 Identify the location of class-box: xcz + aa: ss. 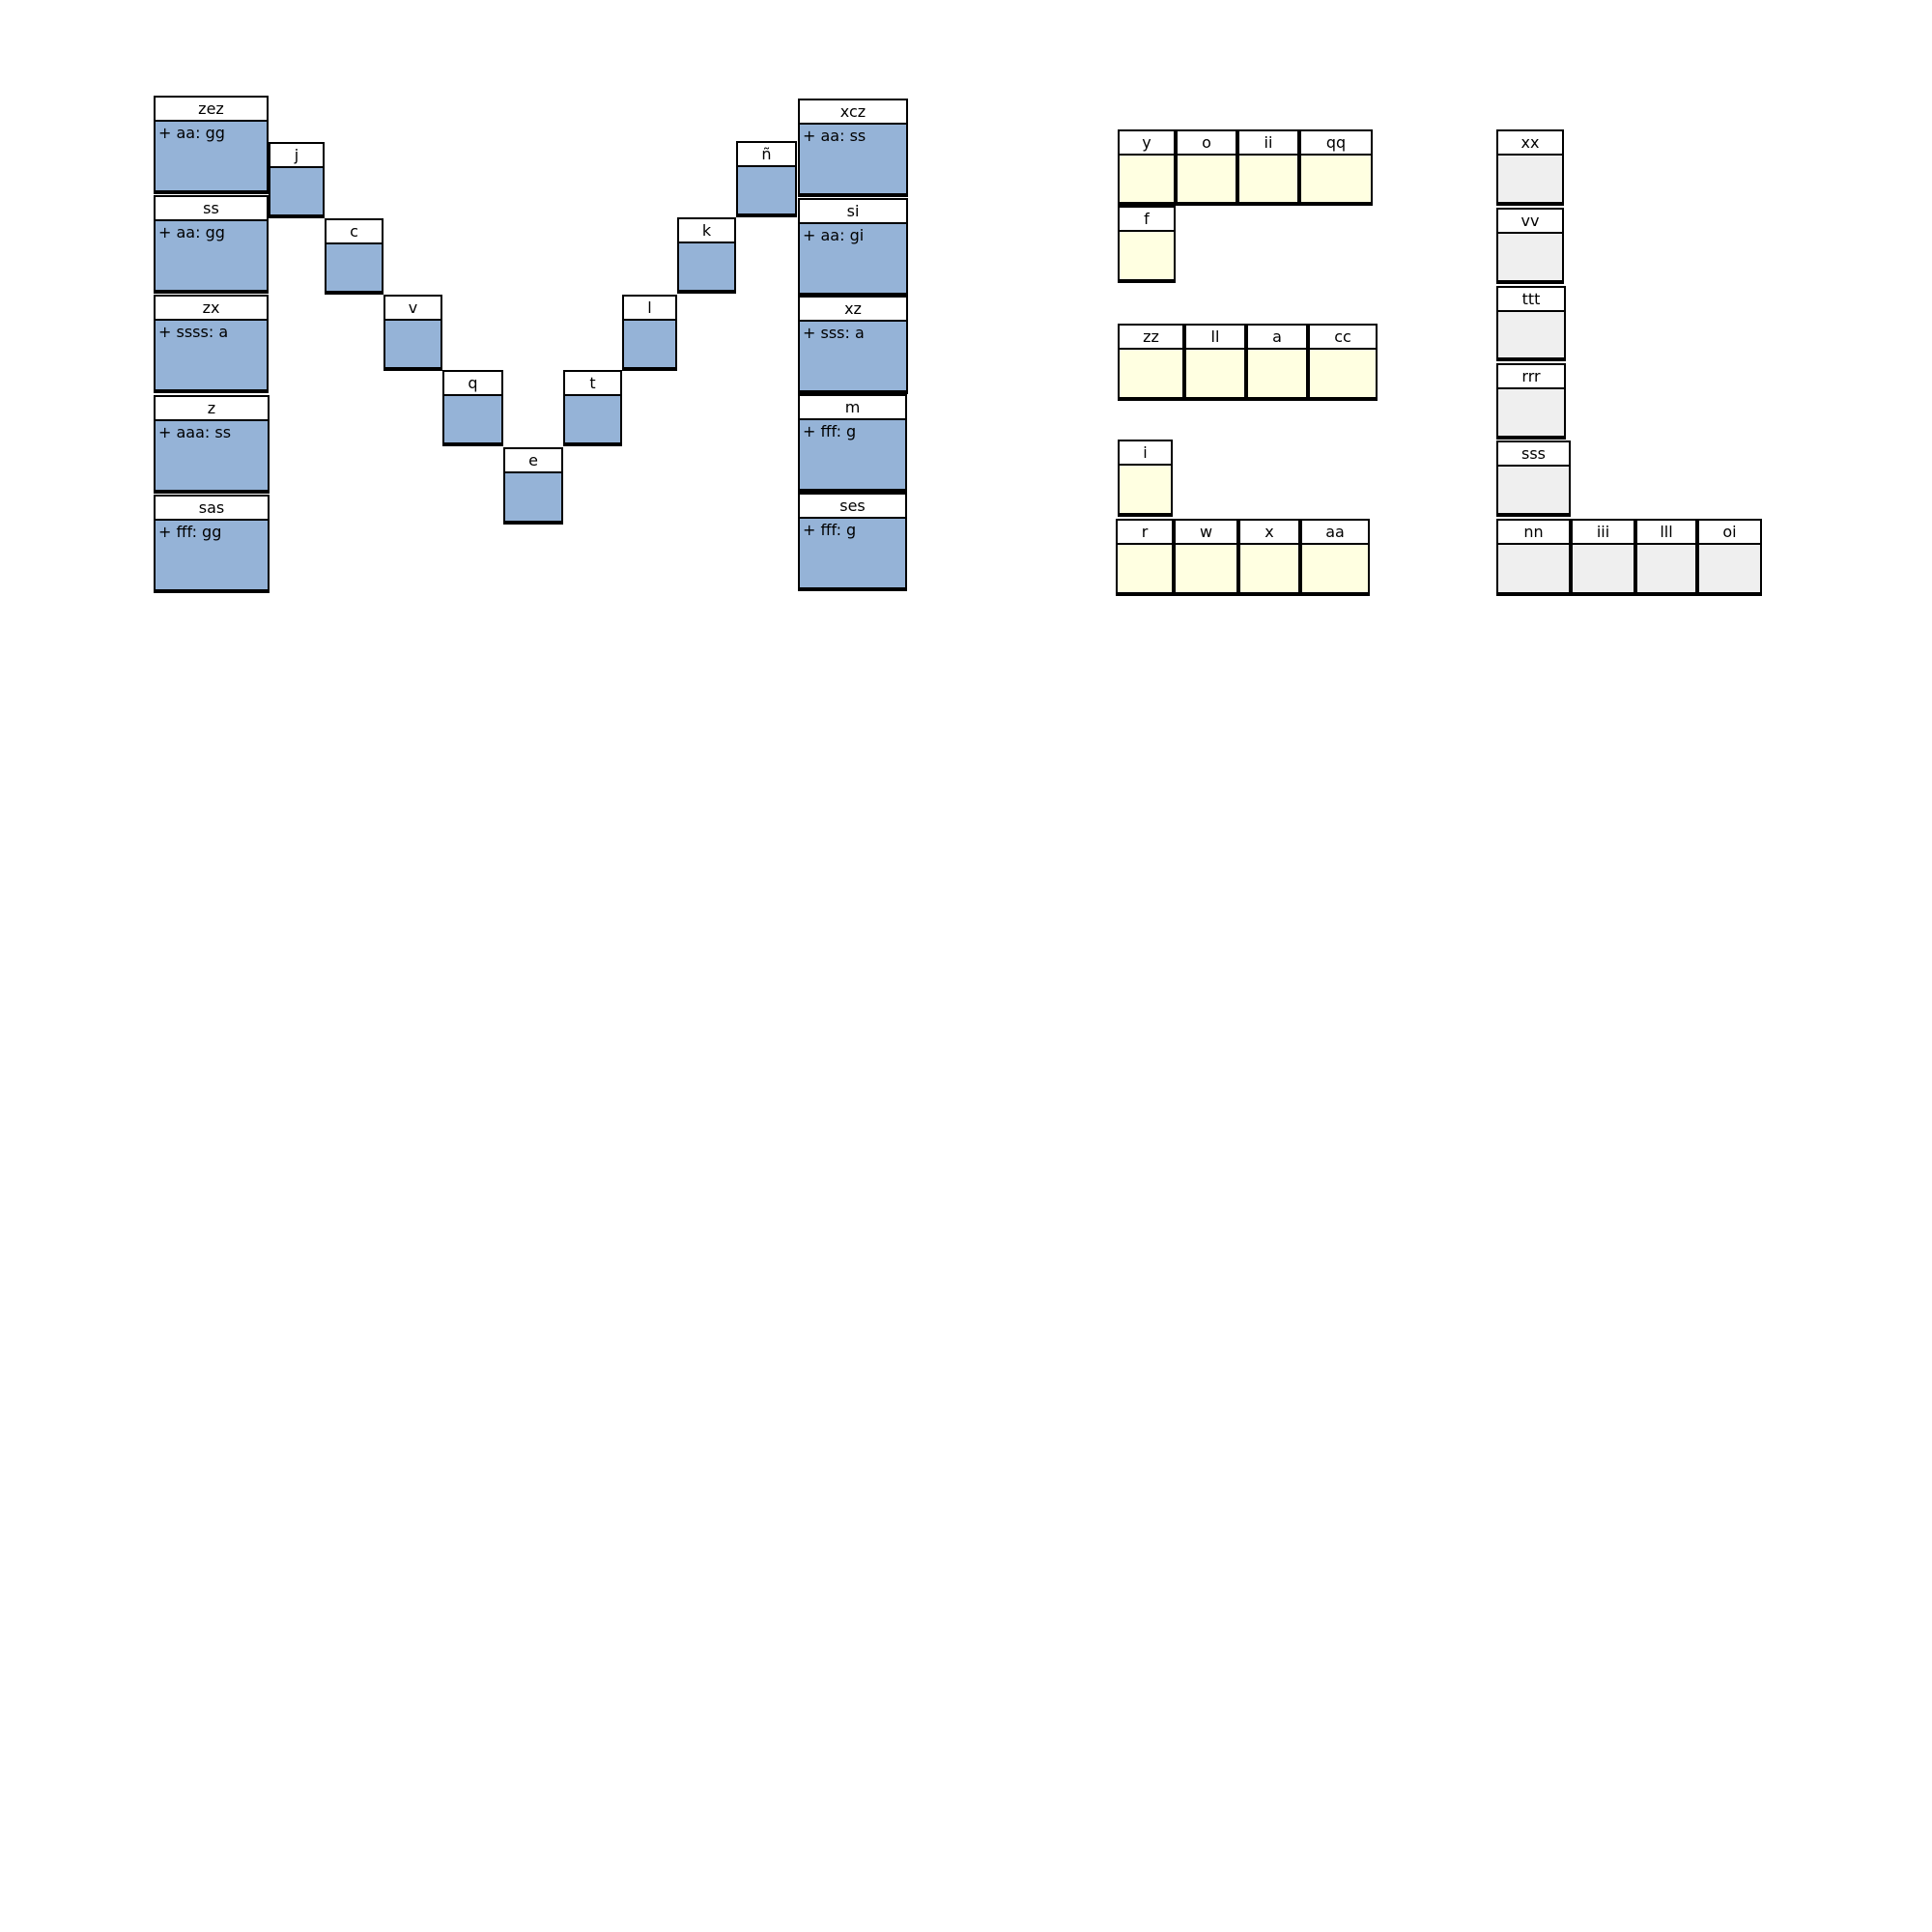
(853, 148).